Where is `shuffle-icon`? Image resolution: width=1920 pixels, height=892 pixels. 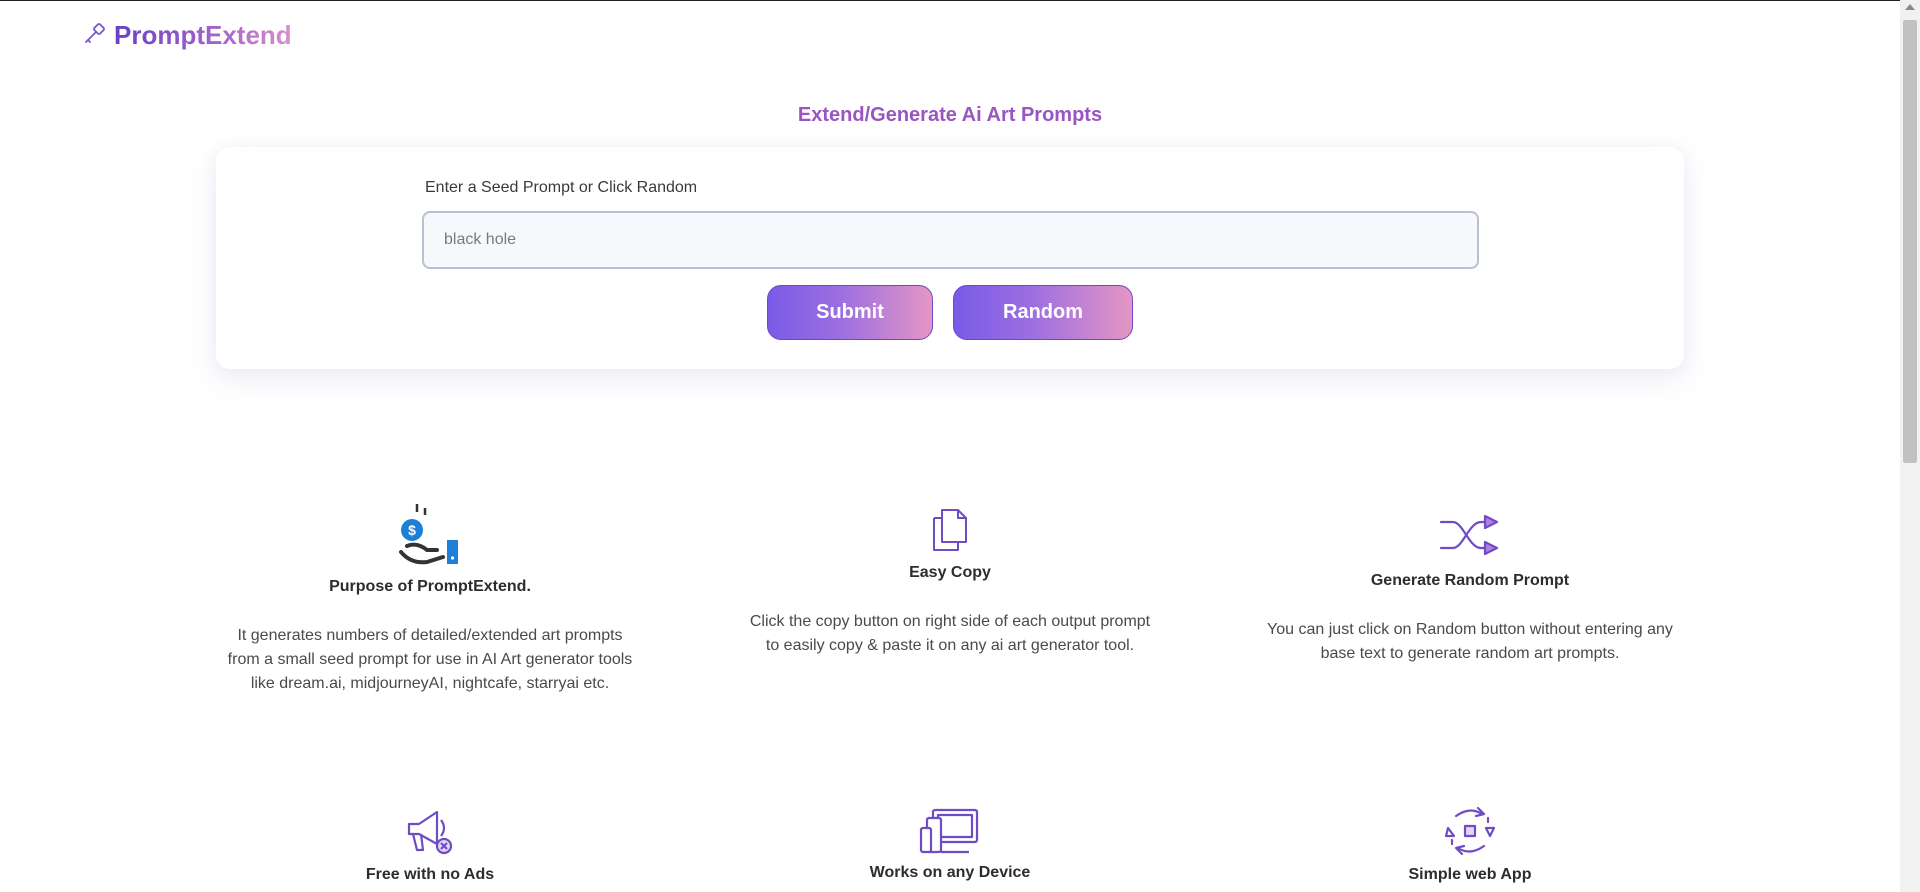 shuffle-icon is located at coordinates (1469, 535).